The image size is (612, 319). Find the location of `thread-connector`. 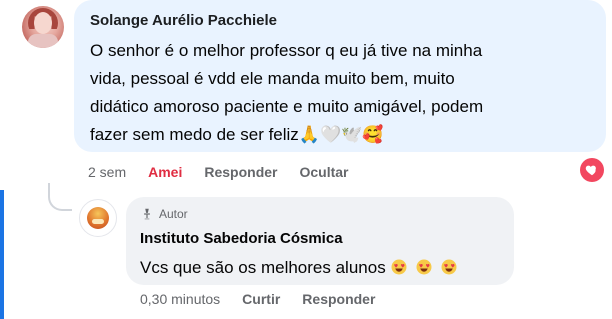

thread-connector is located at coordinates (60, 197).